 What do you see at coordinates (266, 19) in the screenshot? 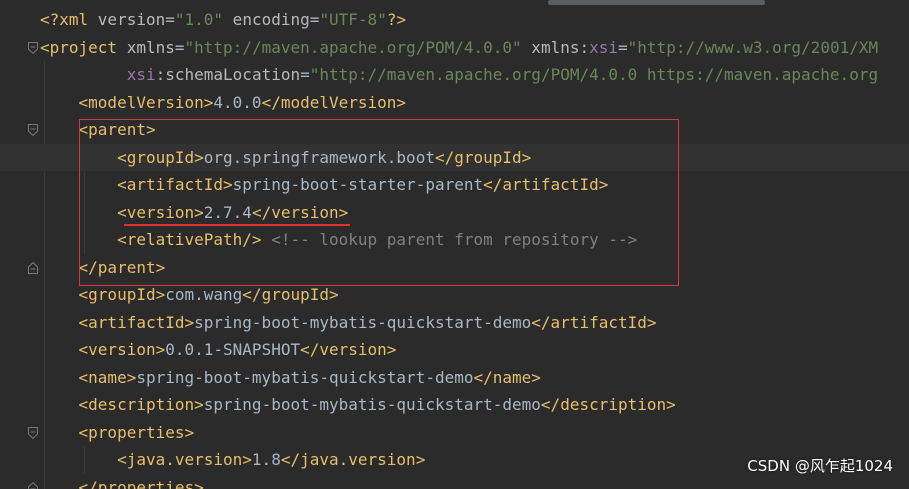
I see `code-token: encoding` at bounding box center [266, 19].